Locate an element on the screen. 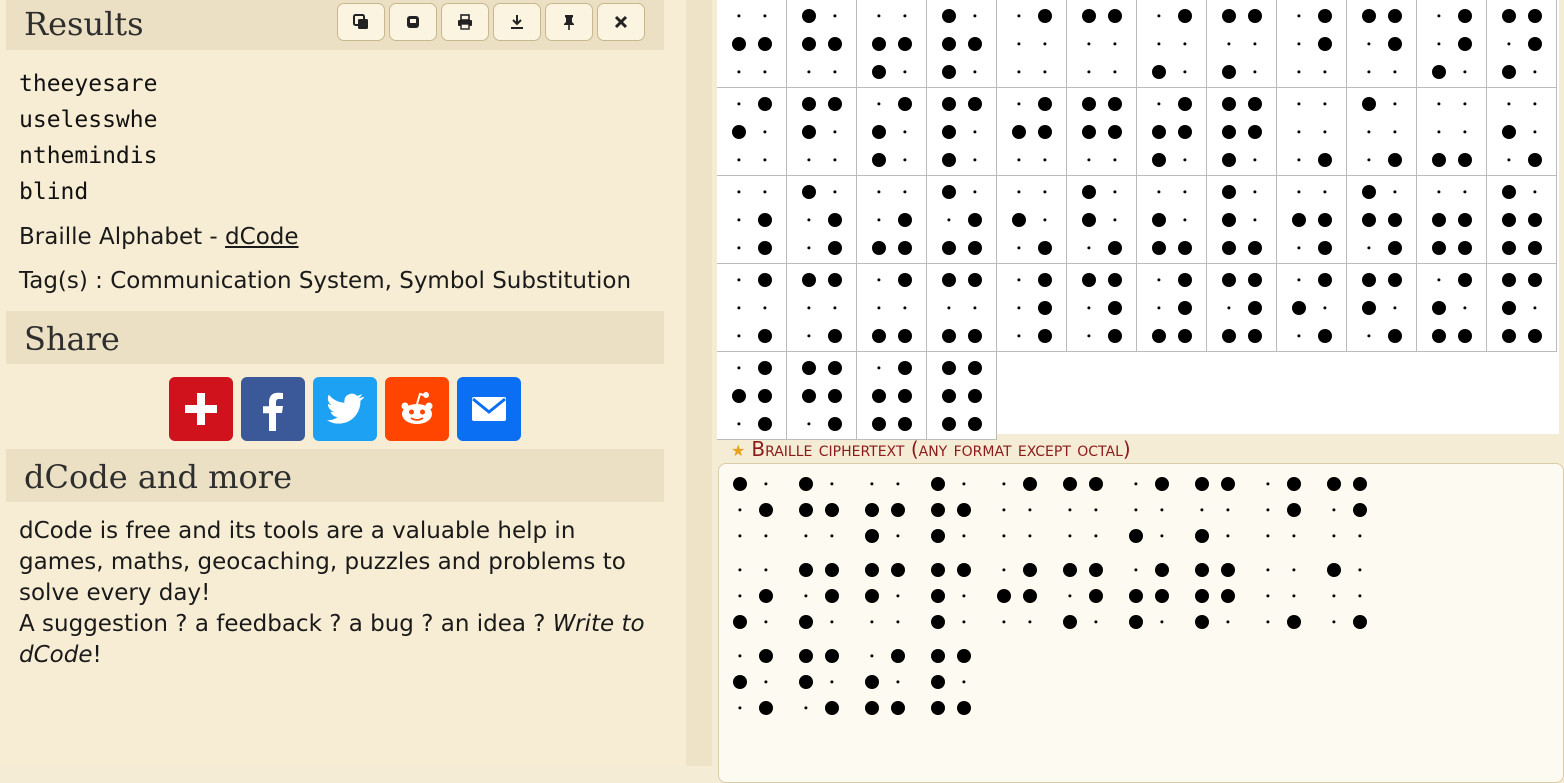  share-twitter-button is located at coordinates (345, 409).